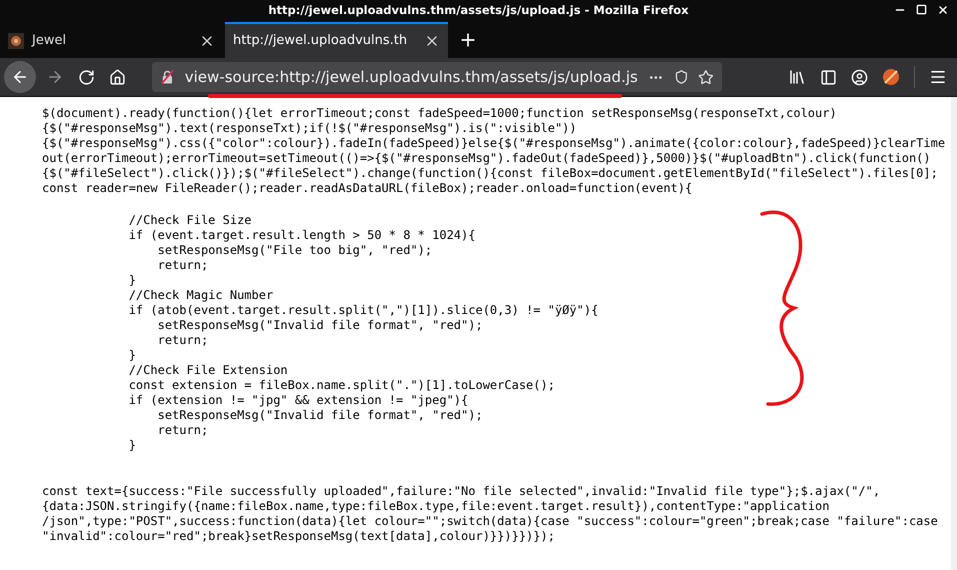 Image resolution: width=957 pixels, height=570 pixels. What do you see at coordinates (921, 9) in the screenshot?
I see `maximize-icon` at bounding box center [921, 9].